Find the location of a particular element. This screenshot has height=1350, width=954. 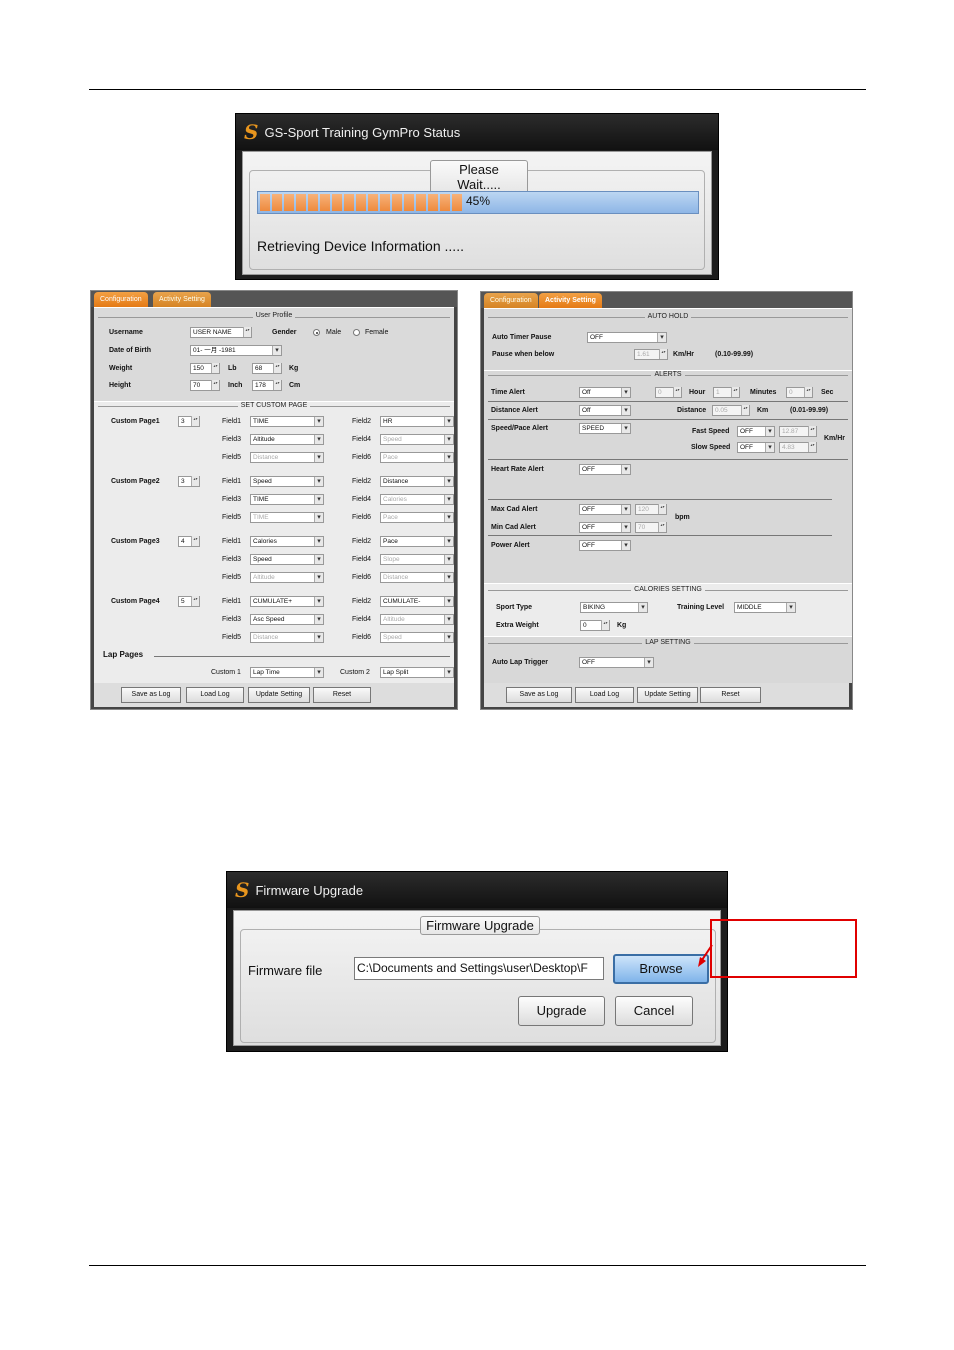

lap-setting-header: LAP SETTING is located at coordinates (668, 642).